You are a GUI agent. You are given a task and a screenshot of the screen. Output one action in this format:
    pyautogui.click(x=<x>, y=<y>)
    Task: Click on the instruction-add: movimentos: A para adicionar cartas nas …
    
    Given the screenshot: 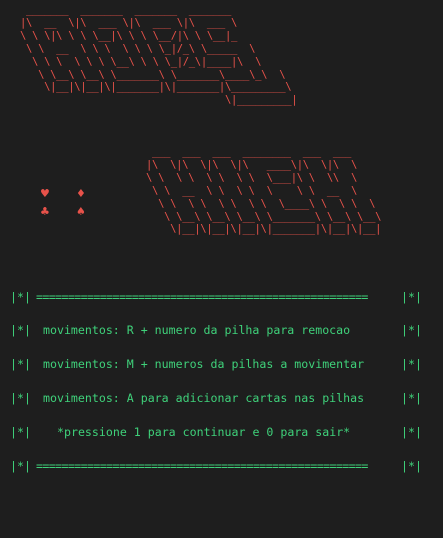 What is the action you would take?
    pyautogui.click(x=204, y=398)
    